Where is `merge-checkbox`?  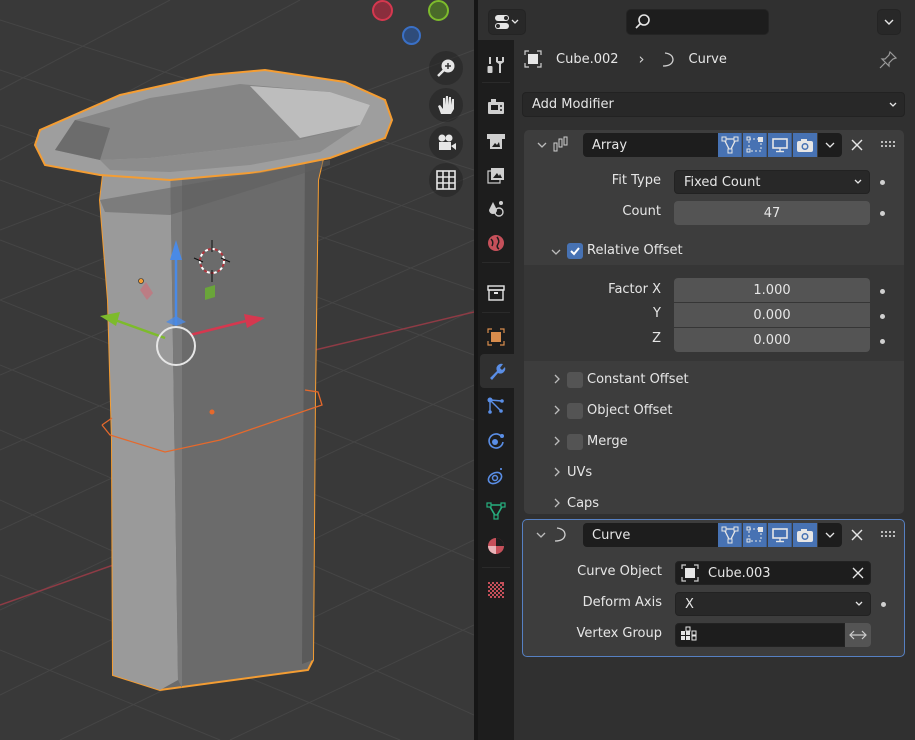 merge-checkbox is located at coordinates (575, 442).